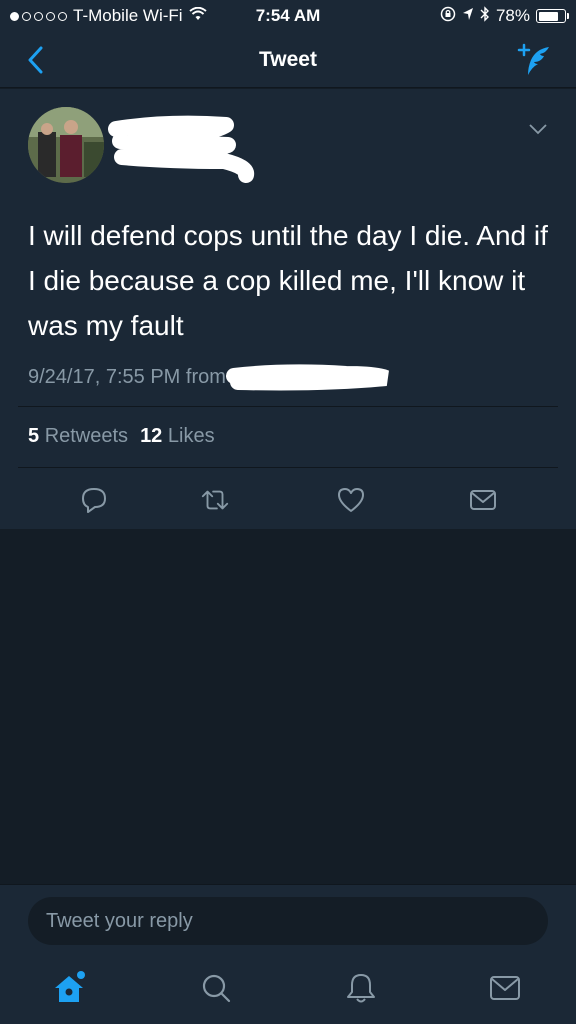 The image size is (576, 1024). I want to click on nav-bar: Tweet, so click(288, 60).